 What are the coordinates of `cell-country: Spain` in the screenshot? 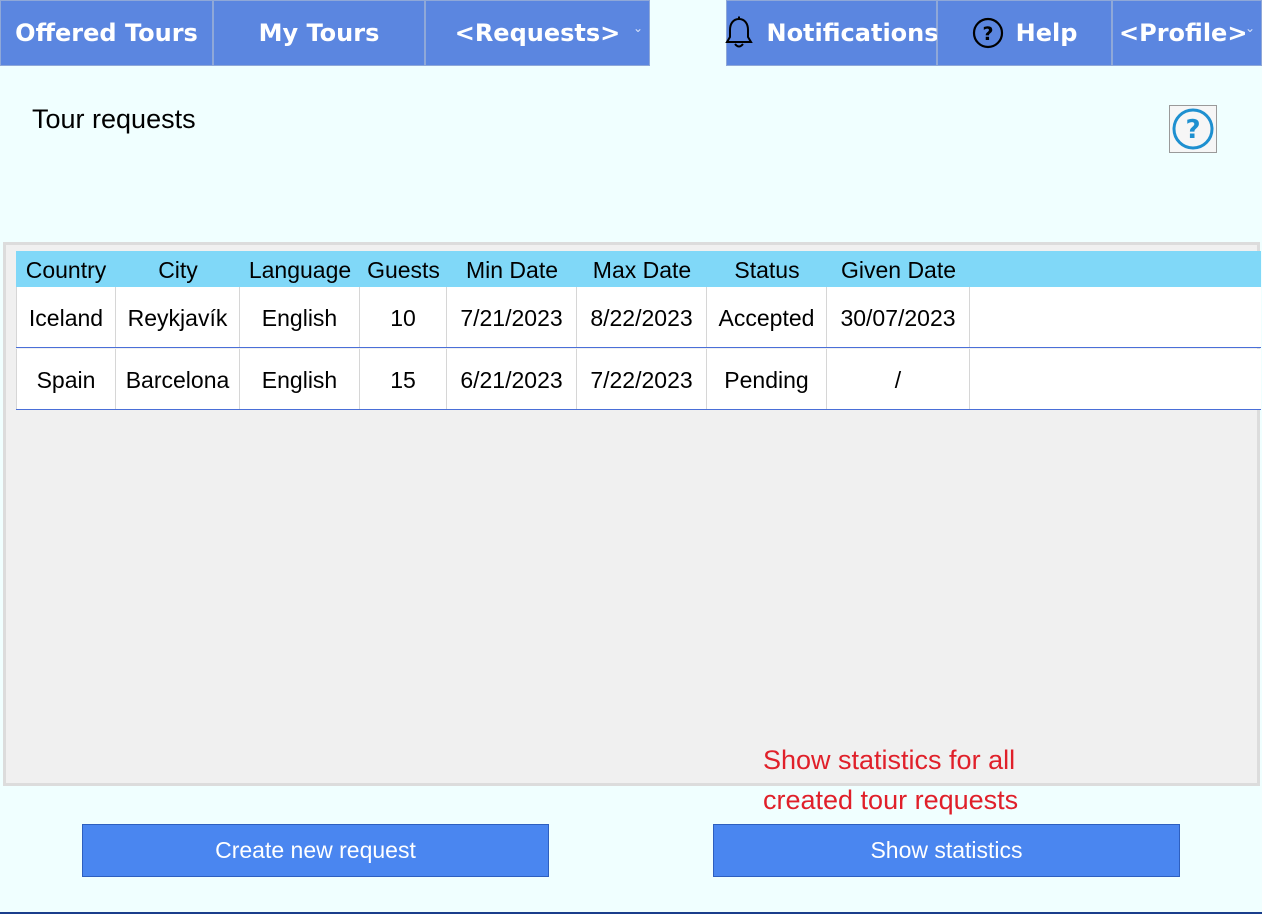 It's located at (66, 379).